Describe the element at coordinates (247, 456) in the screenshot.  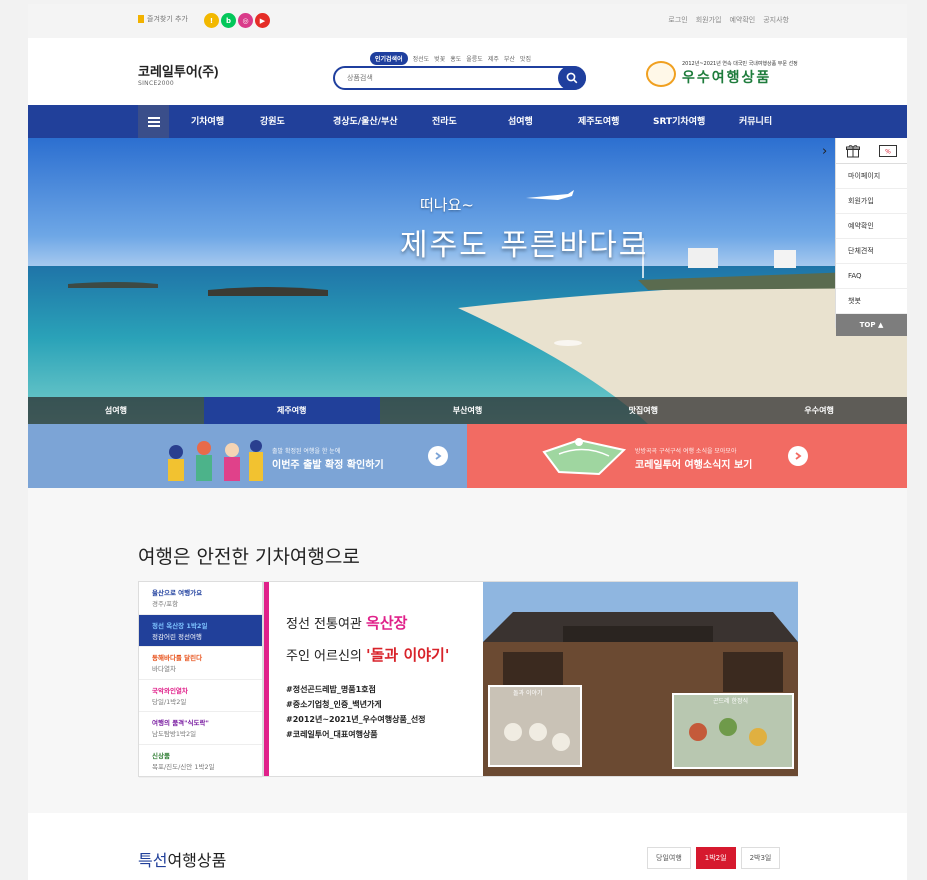
I see `departure-confirm-banner: 출발 확정된 여행을 한 눈에 이번주 출발 확정 확인하기` at that location.